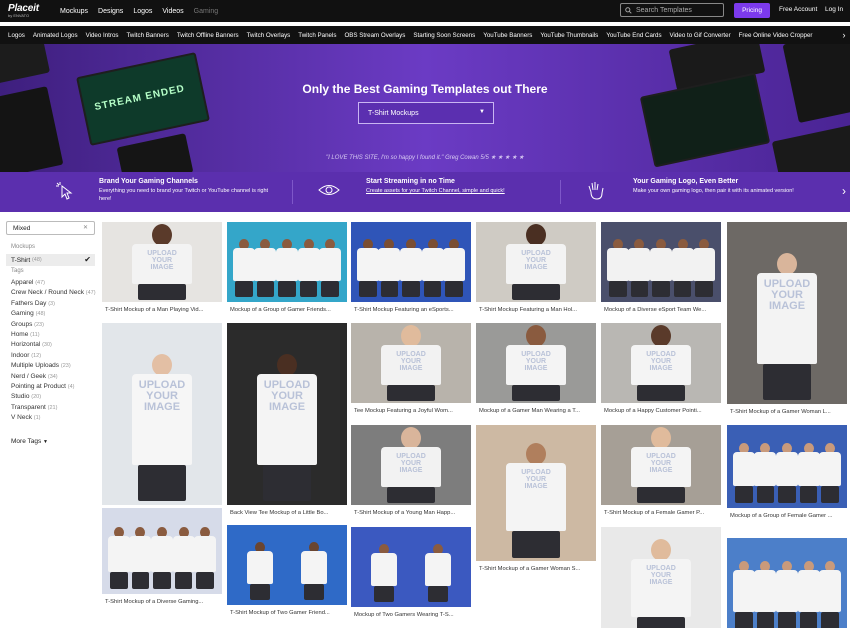 This screenshot has width=850, height=628. Describe the element at coordinates (844, 35) in the screenshot. I see `category-scroll-arrow-icon: ›` at that location.